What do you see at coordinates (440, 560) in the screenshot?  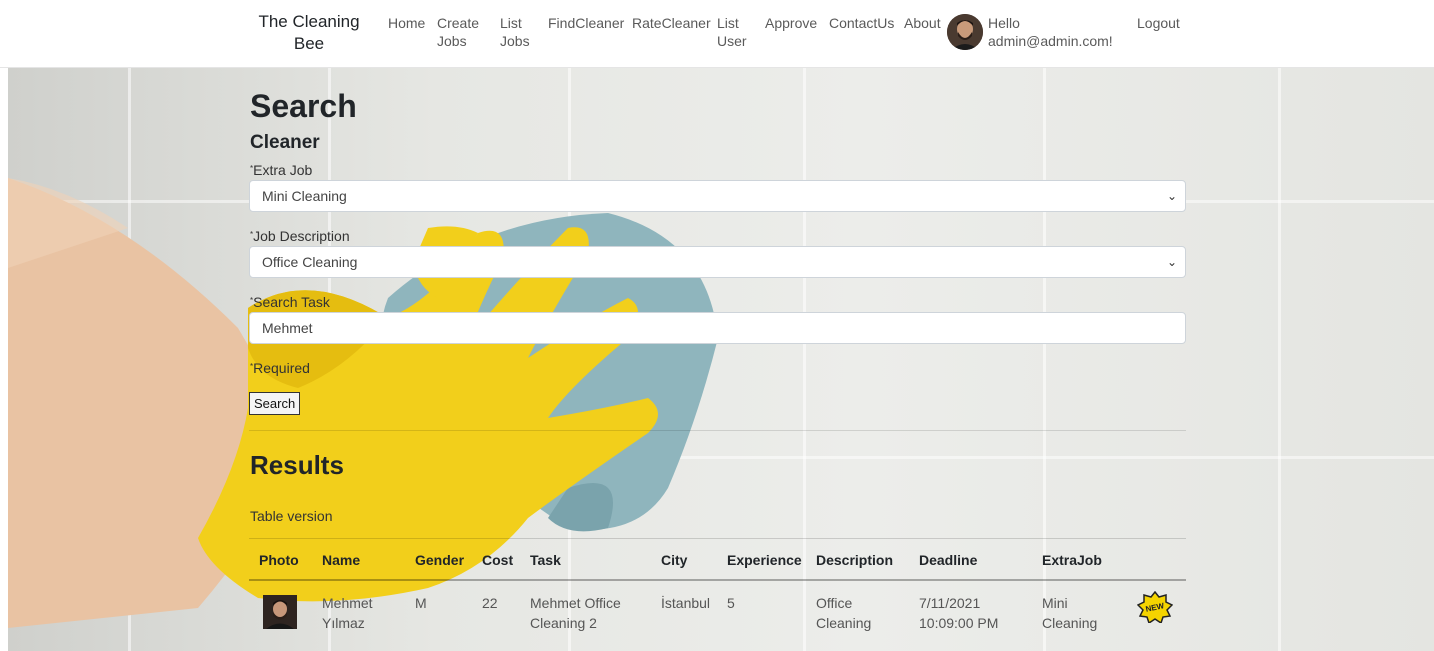 I see `col-header-gender: Gender` at bounding box center [440, 560].